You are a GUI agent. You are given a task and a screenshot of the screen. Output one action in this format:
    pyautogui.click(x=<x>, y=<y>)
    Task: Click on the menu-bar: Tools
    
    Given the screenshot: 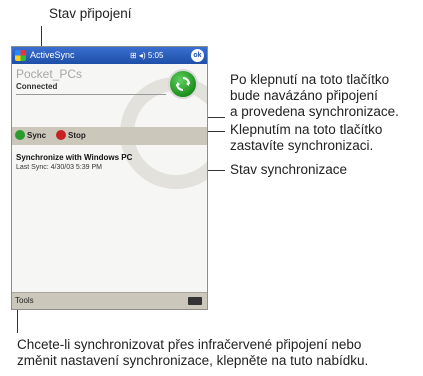 What is the action you would take?
    pyautogui.click(x=109, y=300)
    